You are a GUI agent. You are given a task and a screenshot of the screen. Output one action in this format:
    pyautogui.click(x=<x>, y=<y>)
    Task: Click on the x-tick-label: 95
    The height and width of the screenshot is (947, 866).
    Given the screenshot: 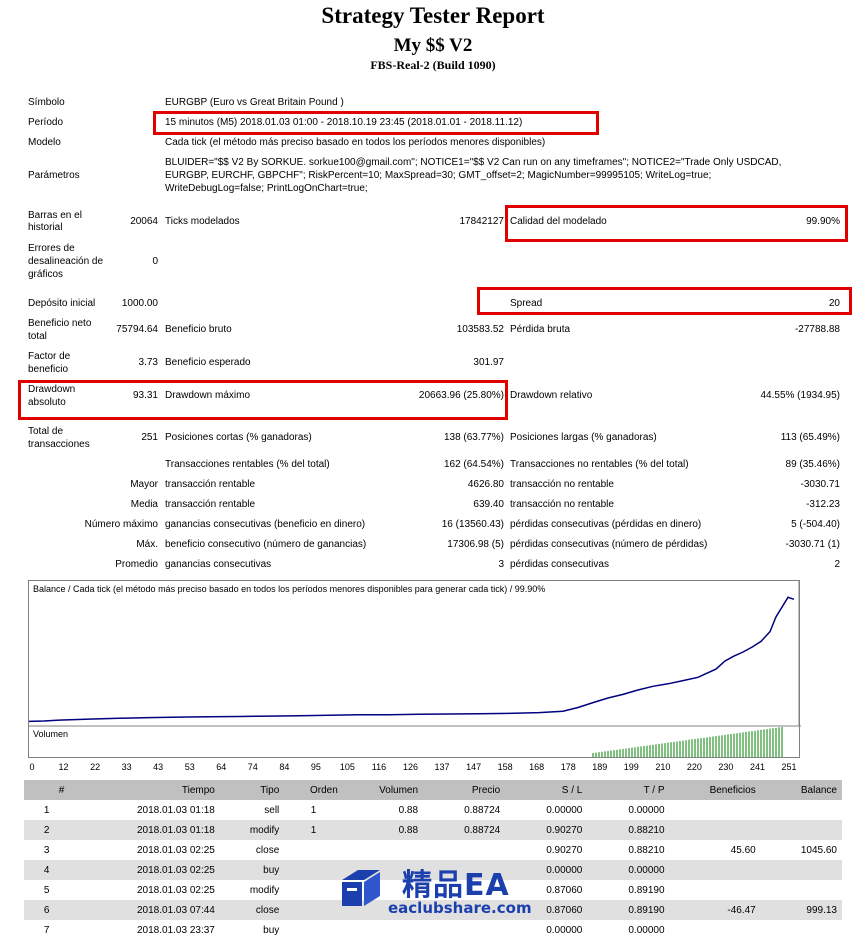 What is the action you would take?
    pyautogui.click(x=315, y=767)
    